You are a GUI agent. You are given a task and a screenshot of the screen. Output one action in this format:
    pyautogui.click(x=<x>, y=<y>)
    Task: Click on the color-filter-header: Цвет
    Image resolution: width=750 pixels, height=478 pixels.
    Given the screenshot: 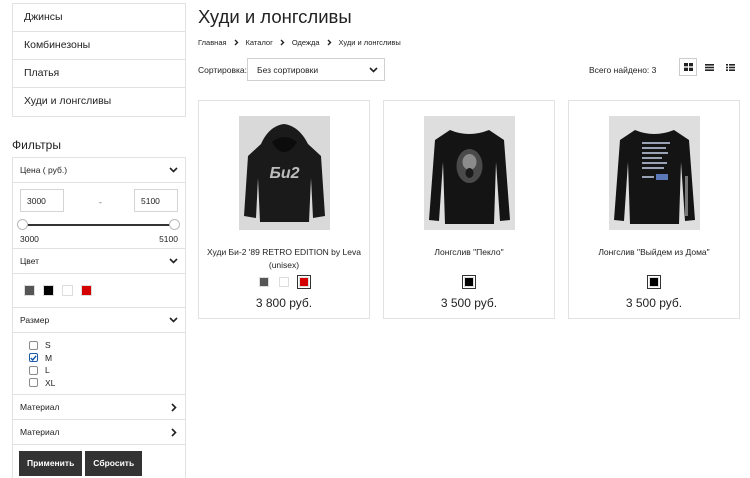 What is the action you would take?
    pyautogui.click(x=99, y=261)
    